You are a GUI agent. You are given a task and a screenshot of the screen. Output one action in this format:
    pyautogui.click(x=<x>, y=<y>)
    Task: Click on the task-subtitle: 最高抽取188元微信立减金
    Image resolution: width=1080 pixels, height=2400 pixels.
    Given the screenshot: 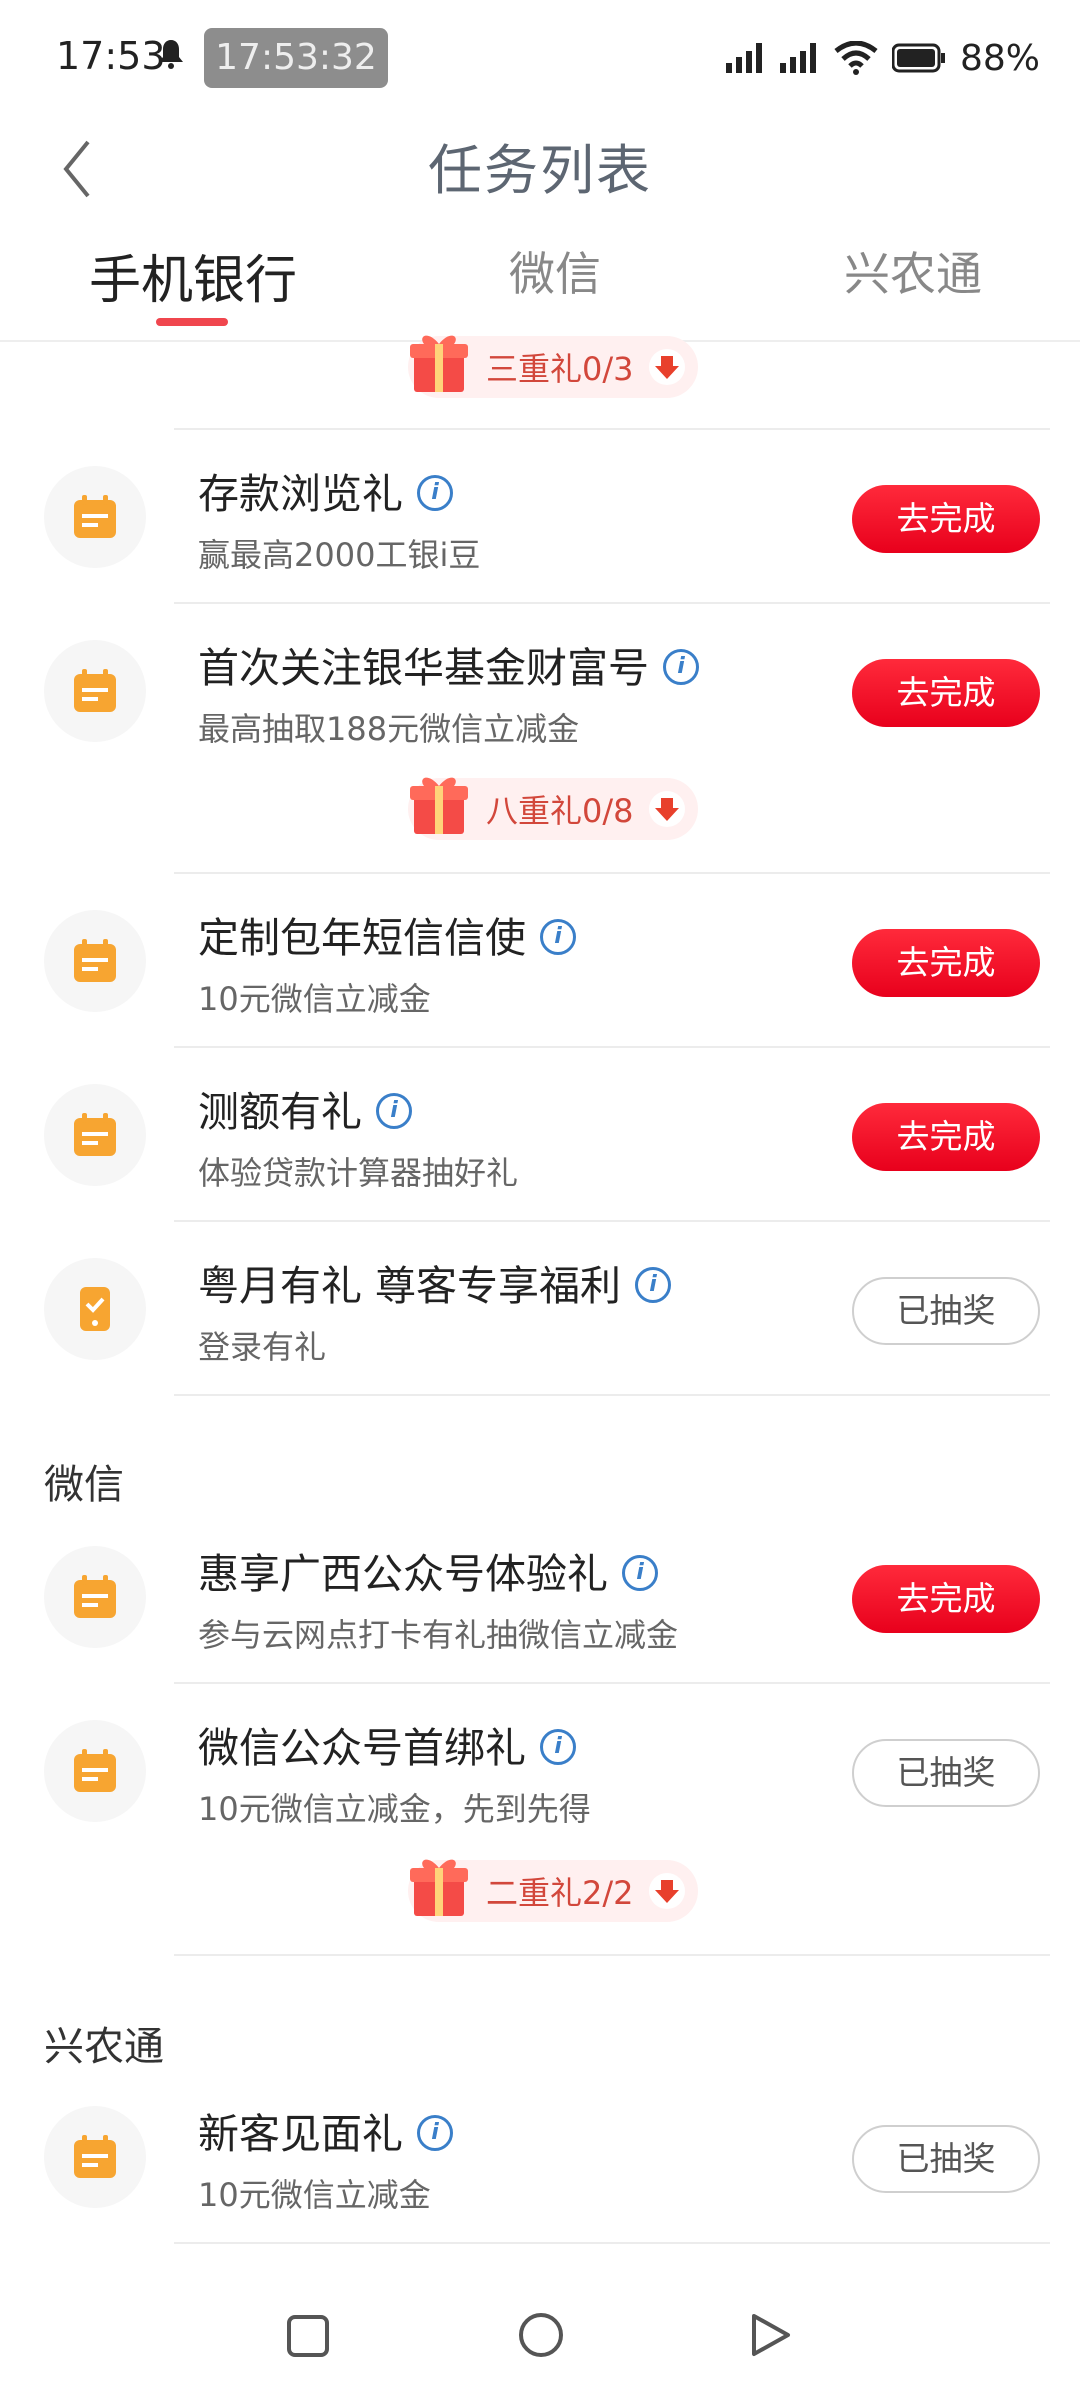 What is the action you would take?
    pyautogui.click(x=389, y=729)
    